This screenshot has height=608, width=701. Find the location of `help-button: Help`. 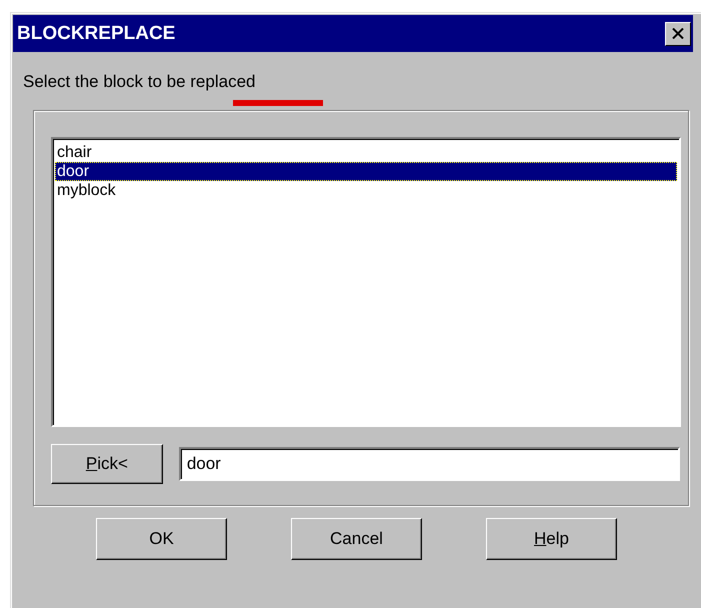

help-button: Help is located at coordinates (551, 539).